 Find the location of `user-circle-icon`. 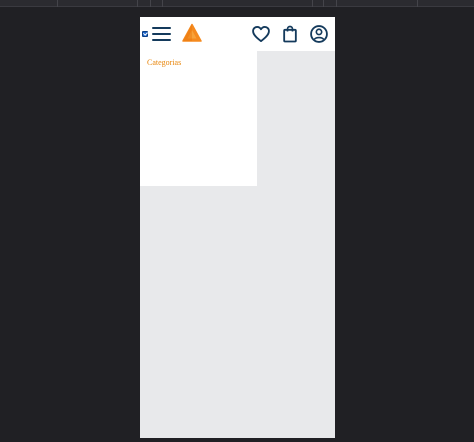

user-circle-icon is located at coordinates (319, 34).